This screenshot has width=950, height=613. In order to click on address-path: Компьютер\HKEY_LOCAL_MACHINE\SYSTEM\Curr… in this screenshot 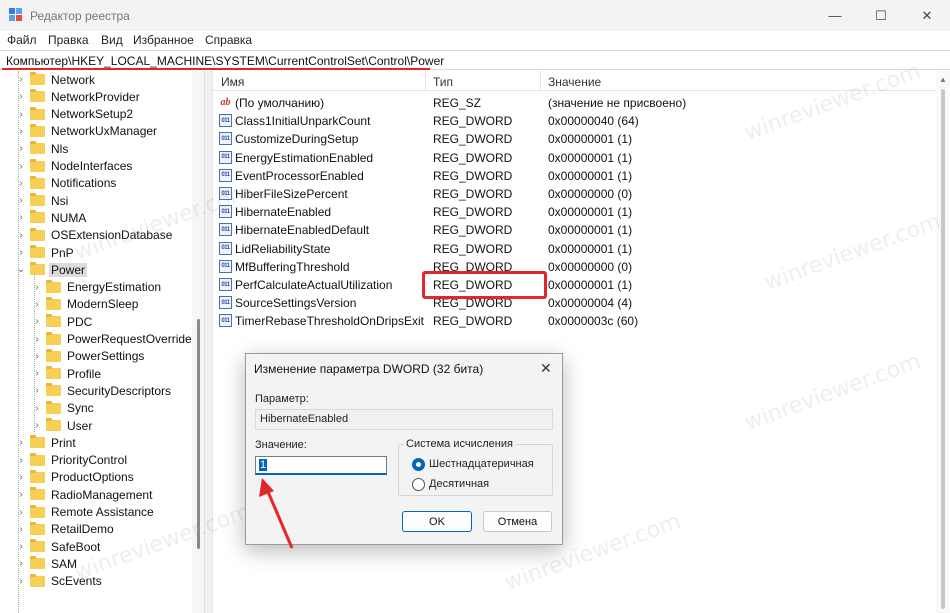, I will do `click(225, 61)`.